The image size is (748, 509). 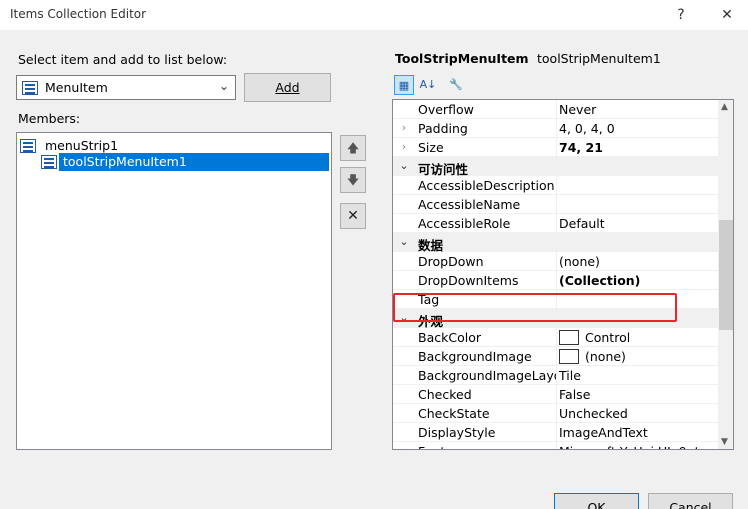 I want to click on property-row: CheckState Unchecked, so click(x=555, y=413).